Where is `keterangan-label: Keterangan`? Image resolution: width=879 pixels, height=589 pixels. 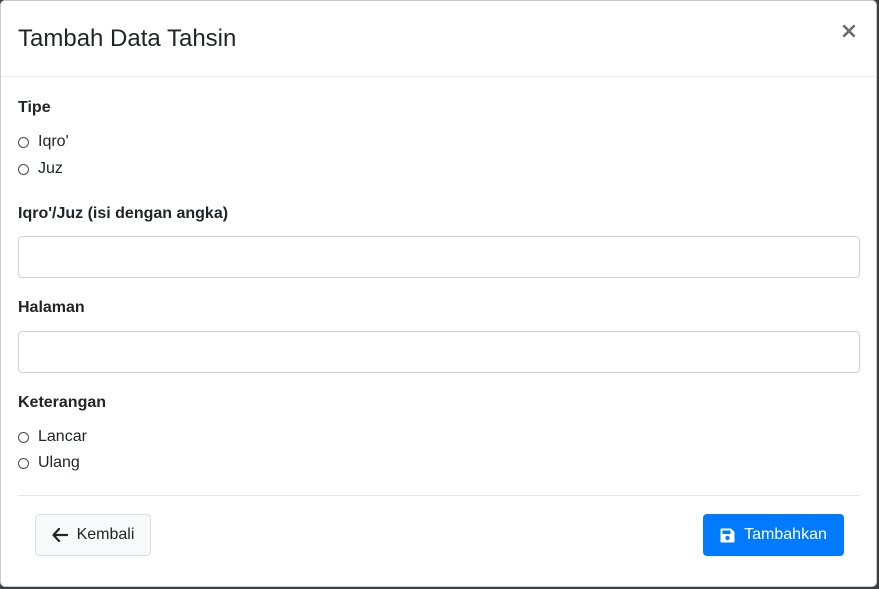 keterangan-label: Keterangan is located at coordinates (62, 402).